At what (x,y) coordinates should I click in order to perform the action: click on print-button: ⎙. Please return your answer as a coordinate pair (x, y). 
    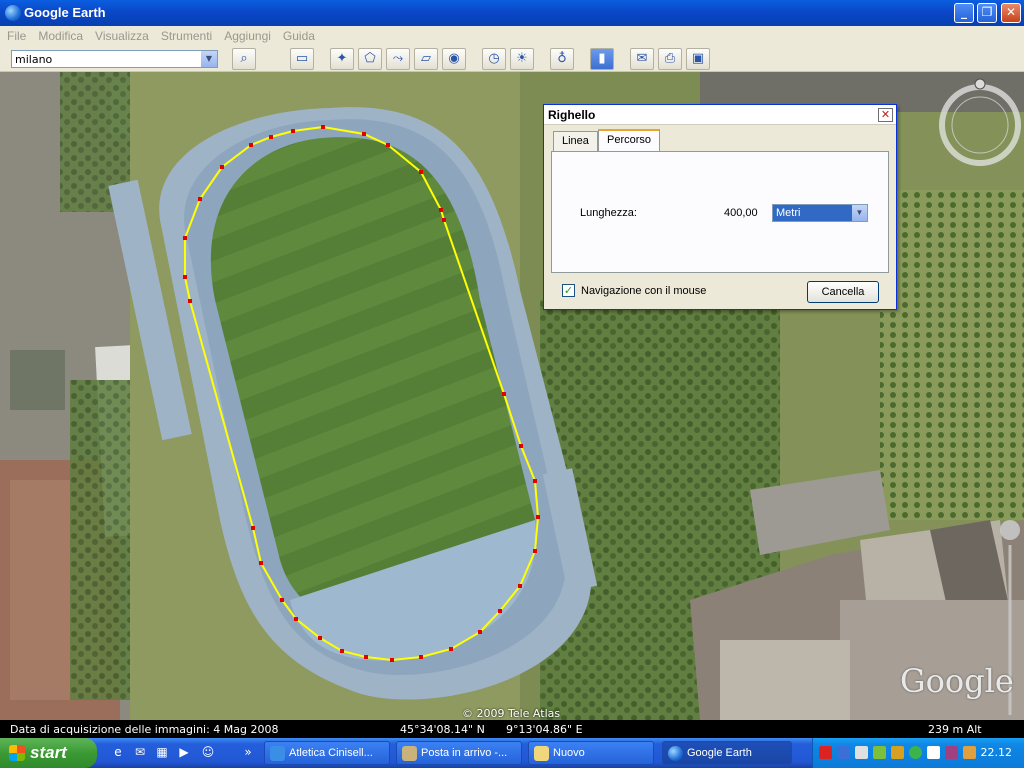
    Looking at the image, I should click on (670, 59).